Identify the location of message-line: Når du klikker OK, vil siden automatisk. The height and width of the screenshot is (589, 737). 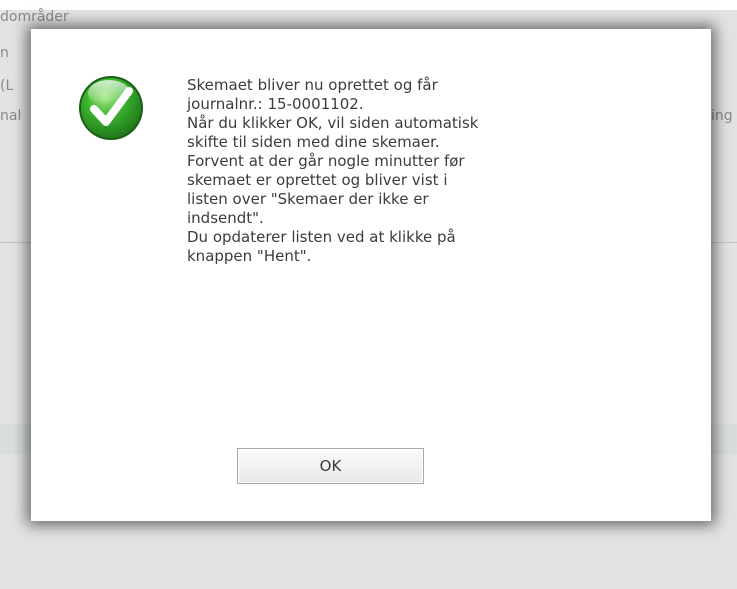
(333, 123).